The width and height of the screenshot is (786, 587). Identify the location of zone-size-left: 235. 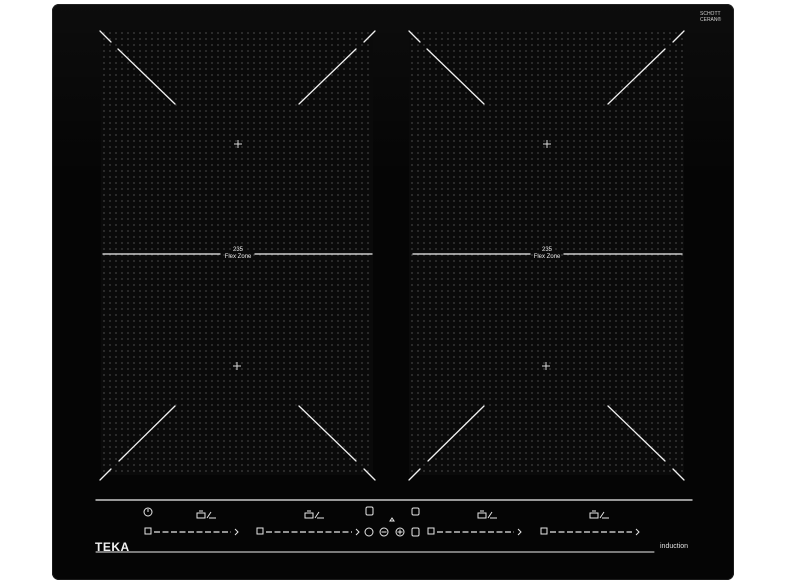
(237, 250).